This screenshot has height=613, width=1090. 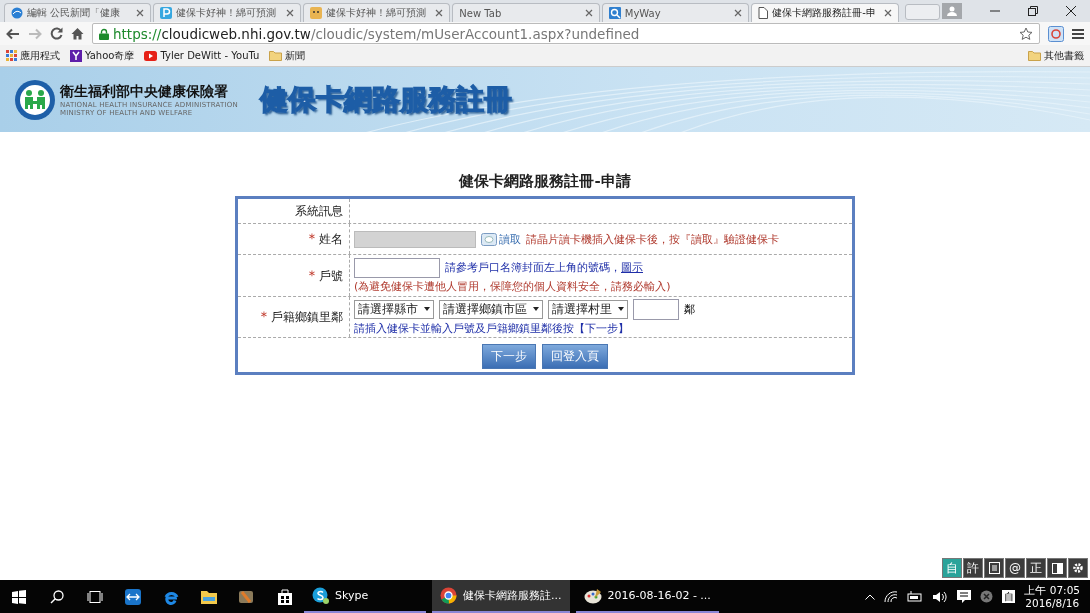 What do you see at coordinates (1036, 568) in the screenshot?
I see `ime-key: 正` at bounding box center [1036, 568].